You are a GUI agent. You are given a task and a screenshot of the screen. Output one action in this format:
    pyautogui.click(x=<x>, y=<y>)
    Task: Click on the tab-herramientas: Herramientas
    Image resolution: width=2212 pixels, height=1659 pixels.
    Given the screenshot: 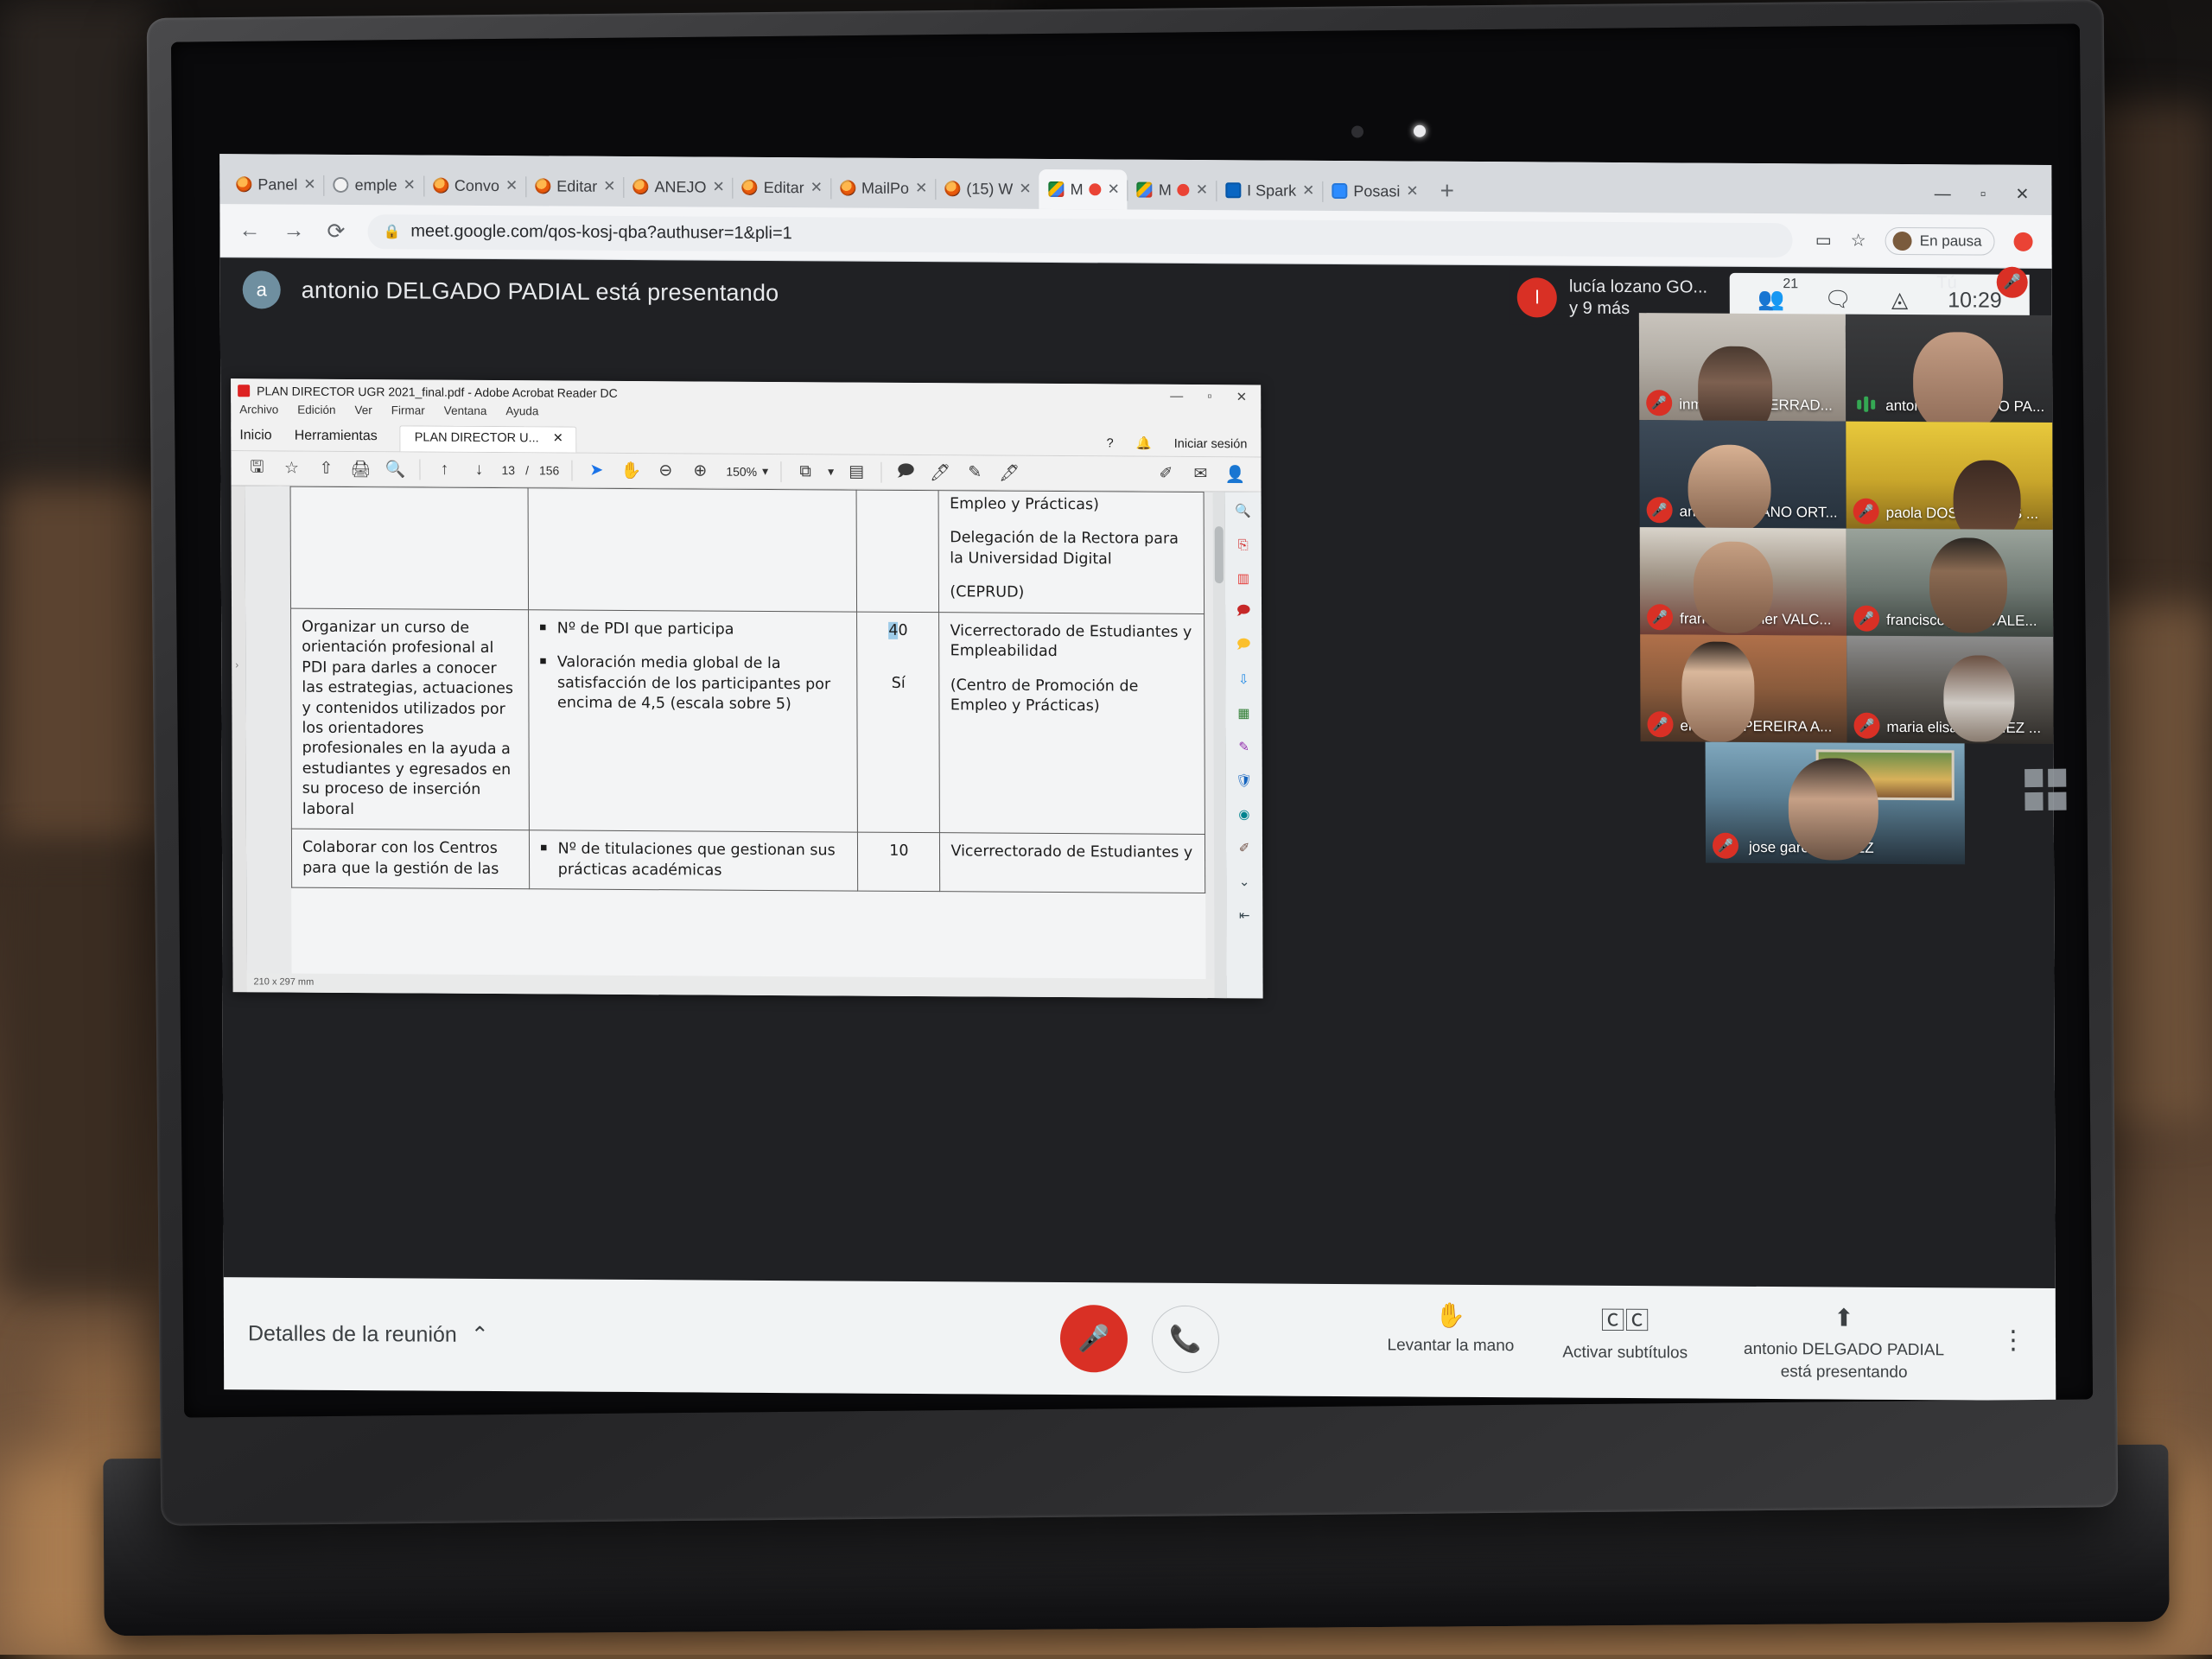 What is the action you would take?
    pyautogui.click(x=347, y=438)
    